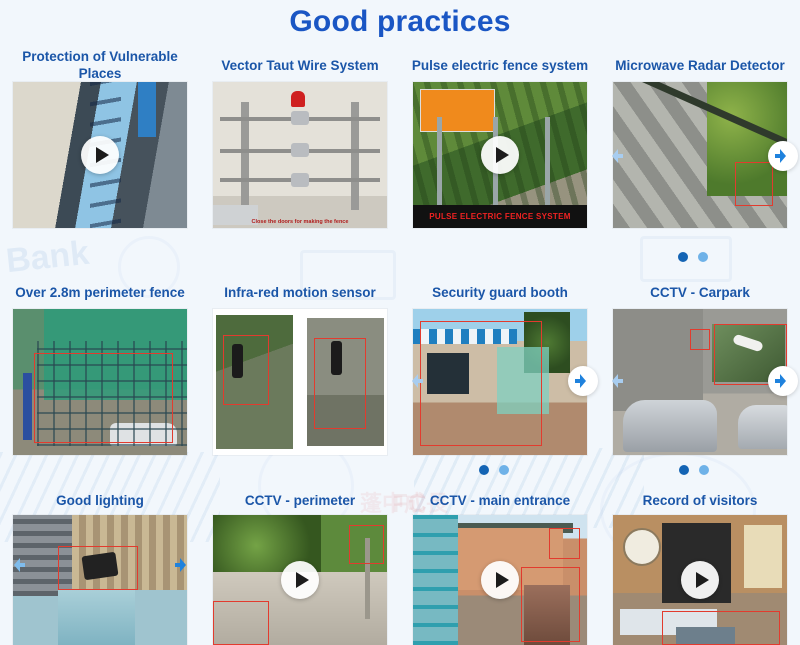 The image size is (800, 645). What do you see at coordinates (457, 111) in the screenshot?
I see `warning-sign` at bounding box center [457, 111].